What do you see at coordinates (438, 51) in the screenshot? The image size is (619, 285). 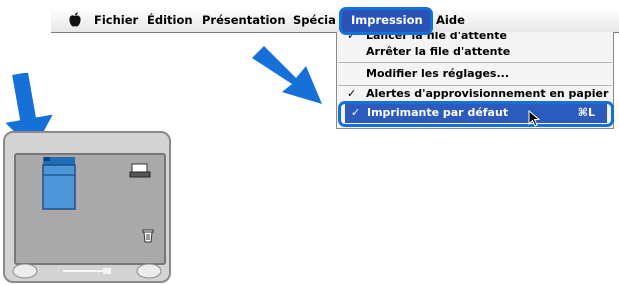 I see `menu-item-arreter-file: Arrêter la file d'attente` at bounding box center [438, 51].